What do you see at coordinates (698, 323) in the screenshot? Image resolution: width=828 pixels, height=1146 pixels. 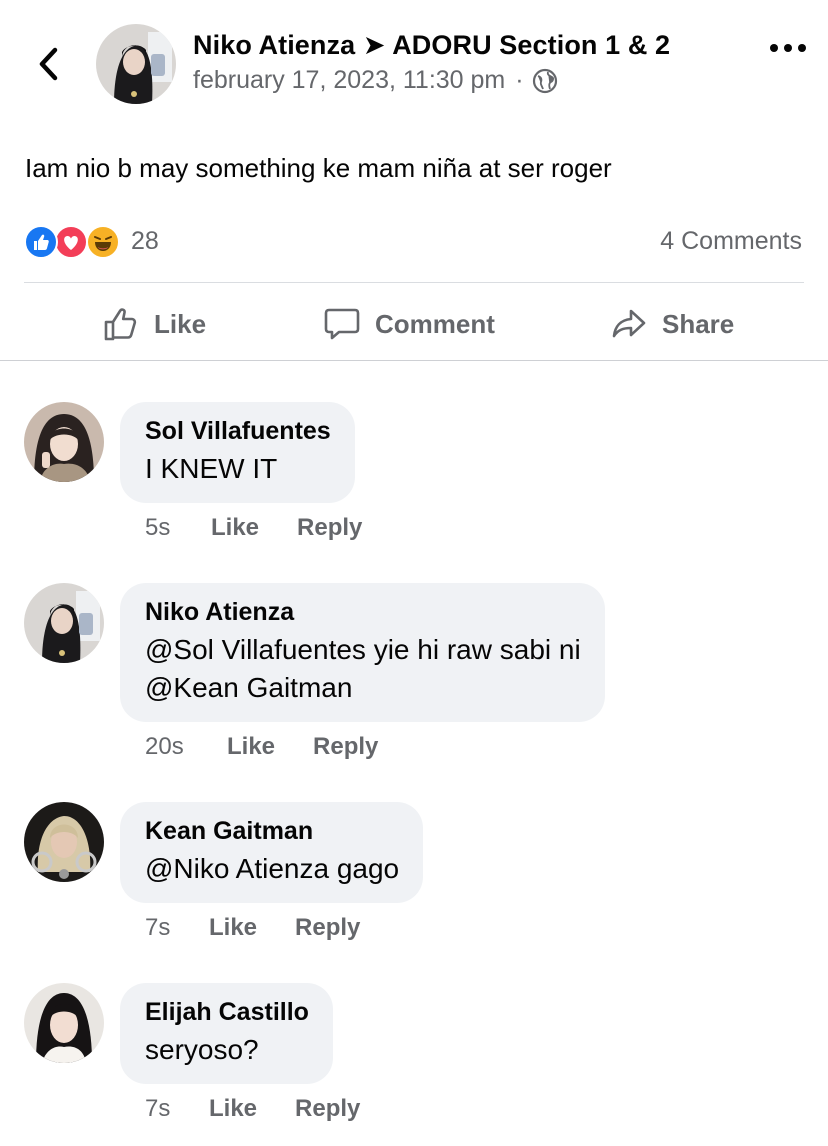 I see `share-label: Share` at bounding box center [698, 323].